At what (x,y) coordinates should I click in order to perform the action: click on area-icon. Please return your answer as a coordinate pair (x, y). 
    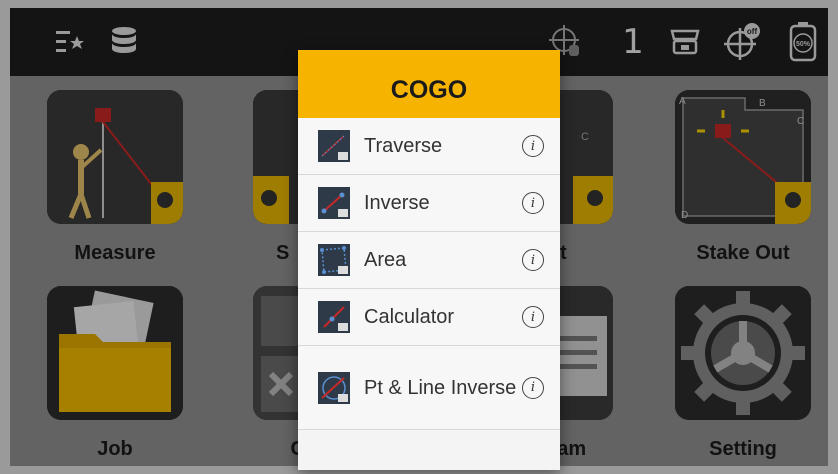
    Looking at the image, I should click on (334, 260).